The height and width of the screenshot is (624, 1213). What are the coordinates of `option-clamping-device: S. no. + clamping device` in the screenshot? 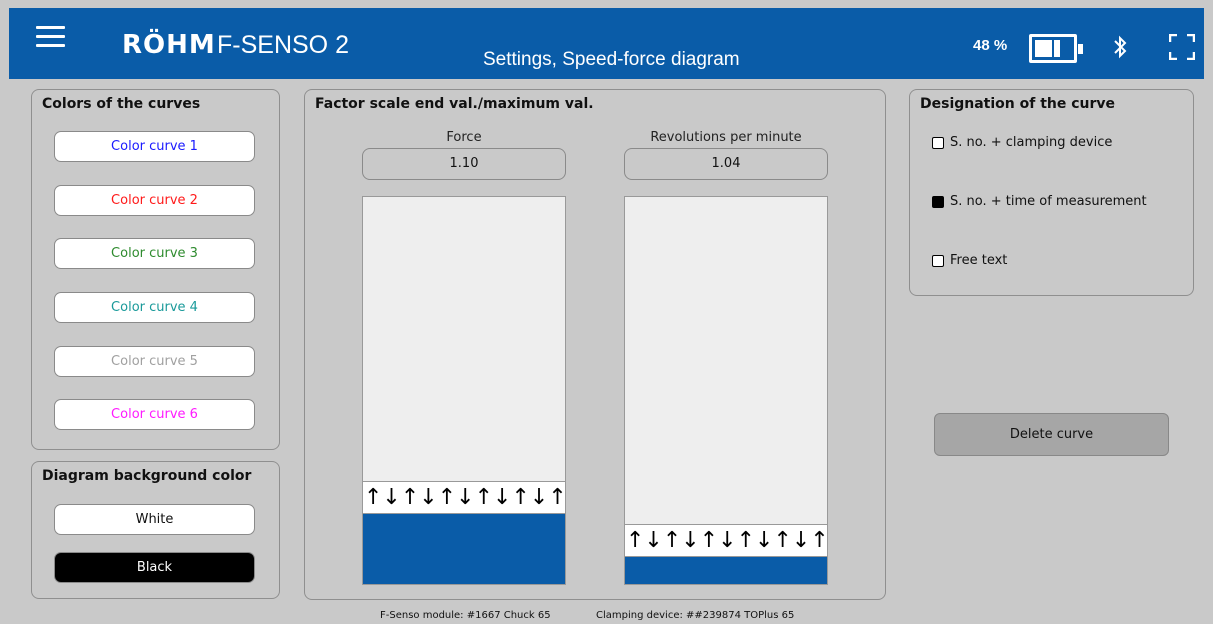 It's located at (1022, 142).